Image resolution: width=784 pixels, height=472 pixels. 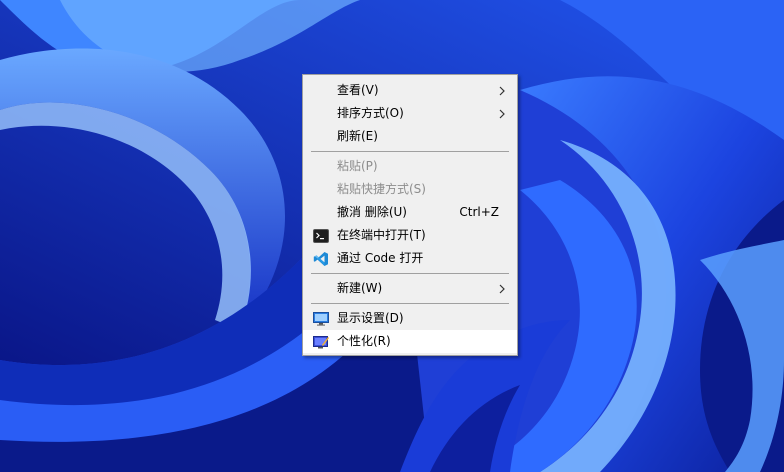 I want to click on menu-item-label: 粘贴(P), so click(x=357, y=166).